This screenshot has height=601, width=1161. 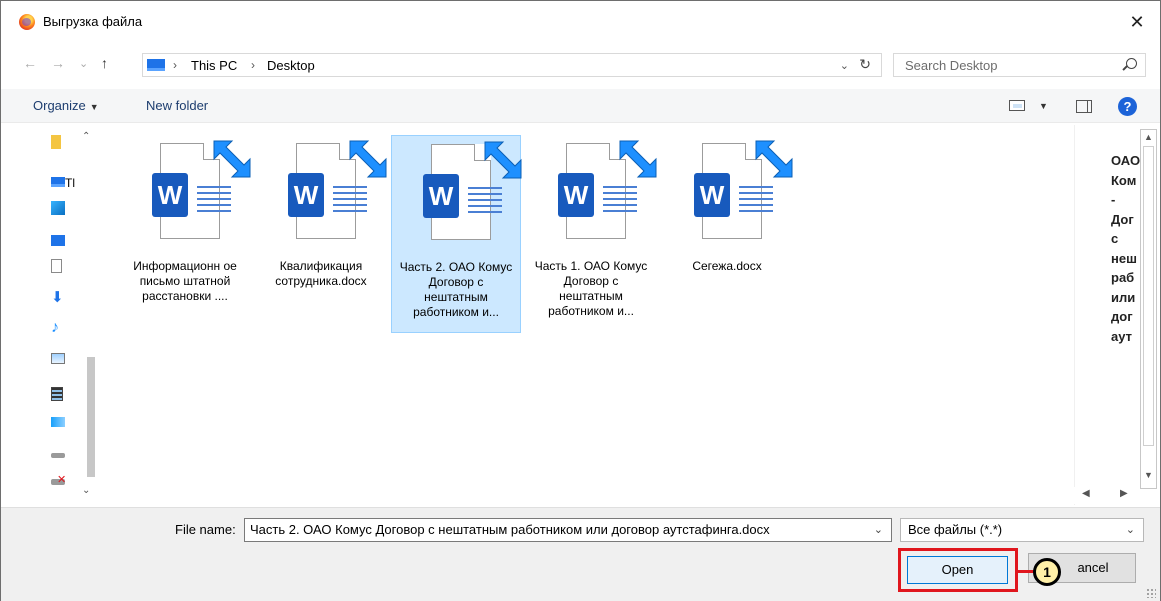 What do you see at coordinates (291, 65) in the screenshot?
I see `breadcrumb-desktop: Desktop` at bounding box center [291, 65].